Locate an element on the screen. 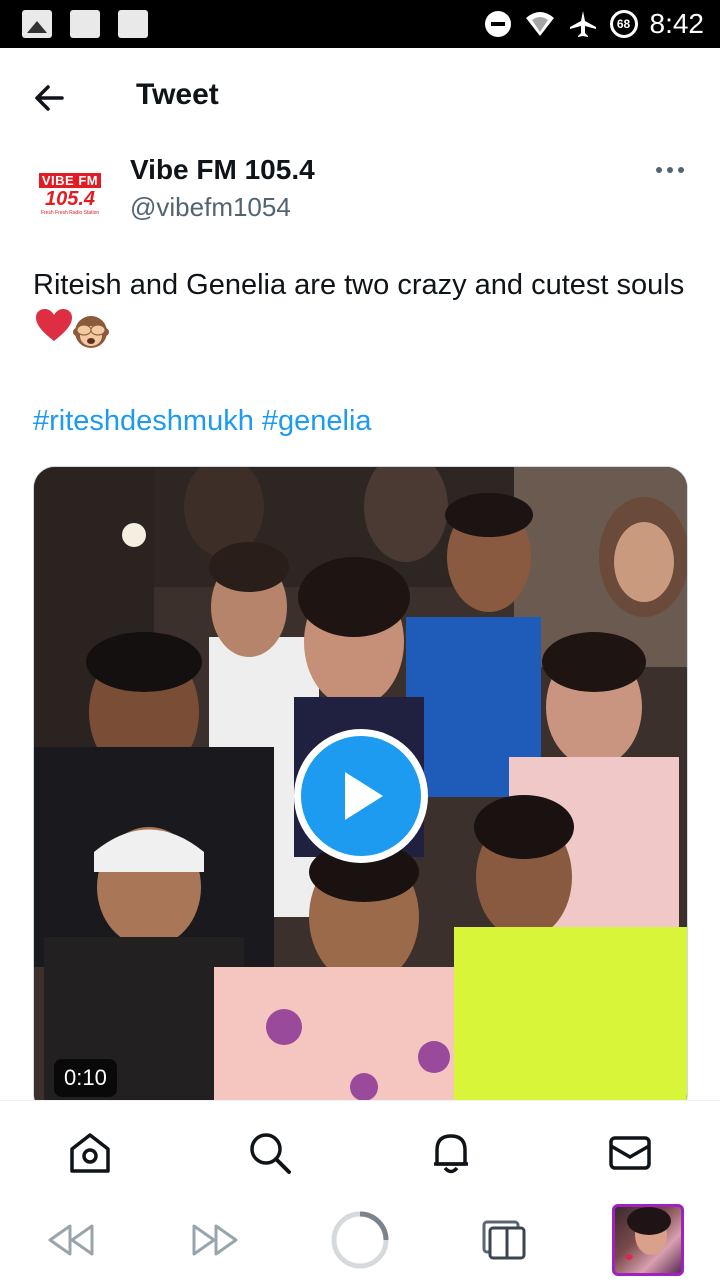 This screenshot has height=1280, width=720. wifi-icon is located at coordinates (540, 24).